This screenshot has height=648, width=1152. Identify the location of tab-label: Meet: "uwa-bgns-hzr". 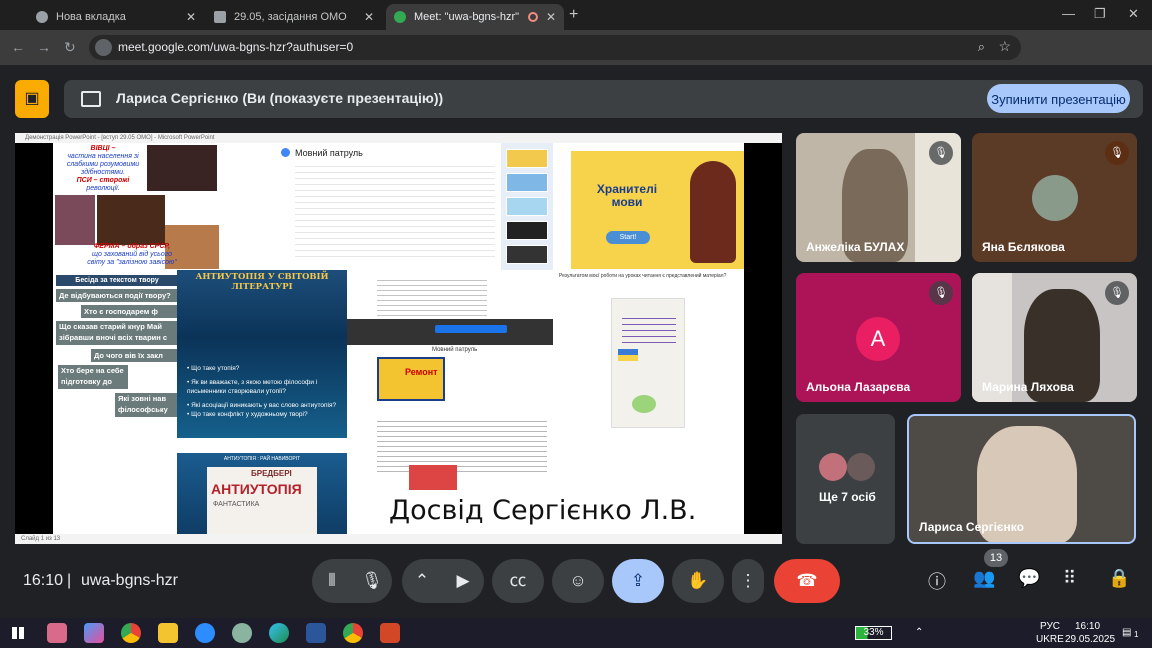
(467, 17).